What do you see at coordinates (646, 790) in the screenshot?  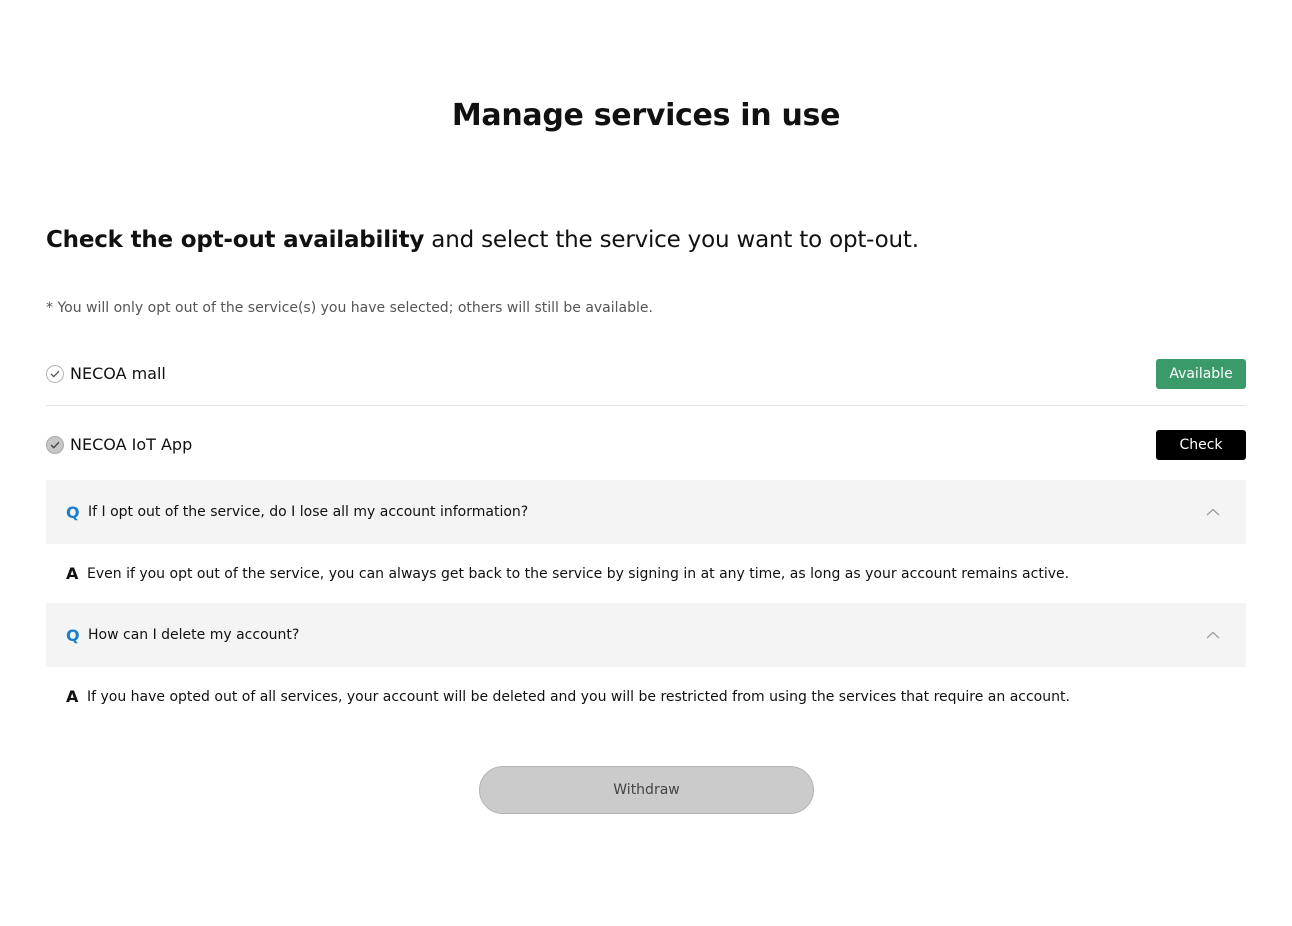 I see `withdraw-button: Withdraw` at bounding box center [646, 790].